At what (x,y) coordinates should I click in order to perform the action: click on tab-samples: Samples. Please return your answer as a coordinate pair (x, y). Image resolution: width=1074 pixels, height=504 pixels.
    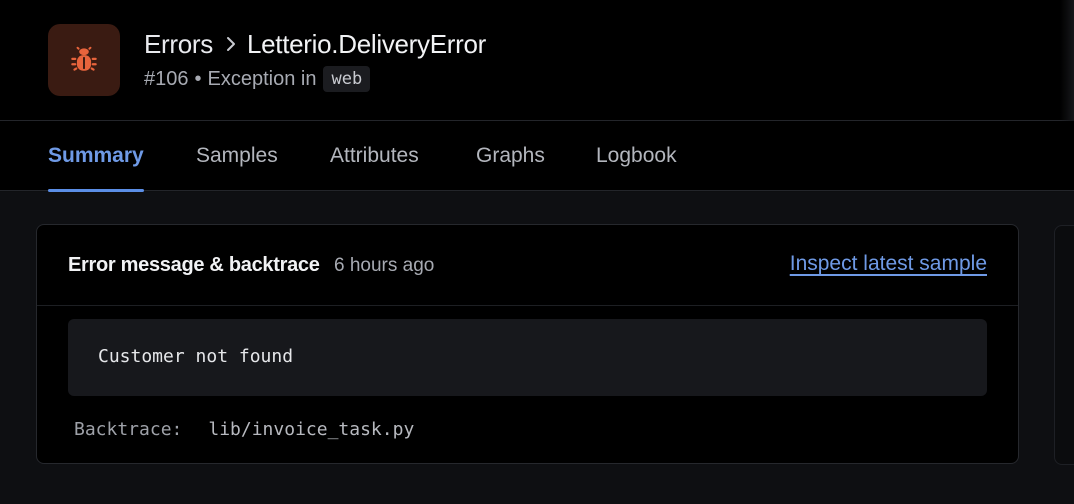
    Looking at the image, I should click on (237, 156).